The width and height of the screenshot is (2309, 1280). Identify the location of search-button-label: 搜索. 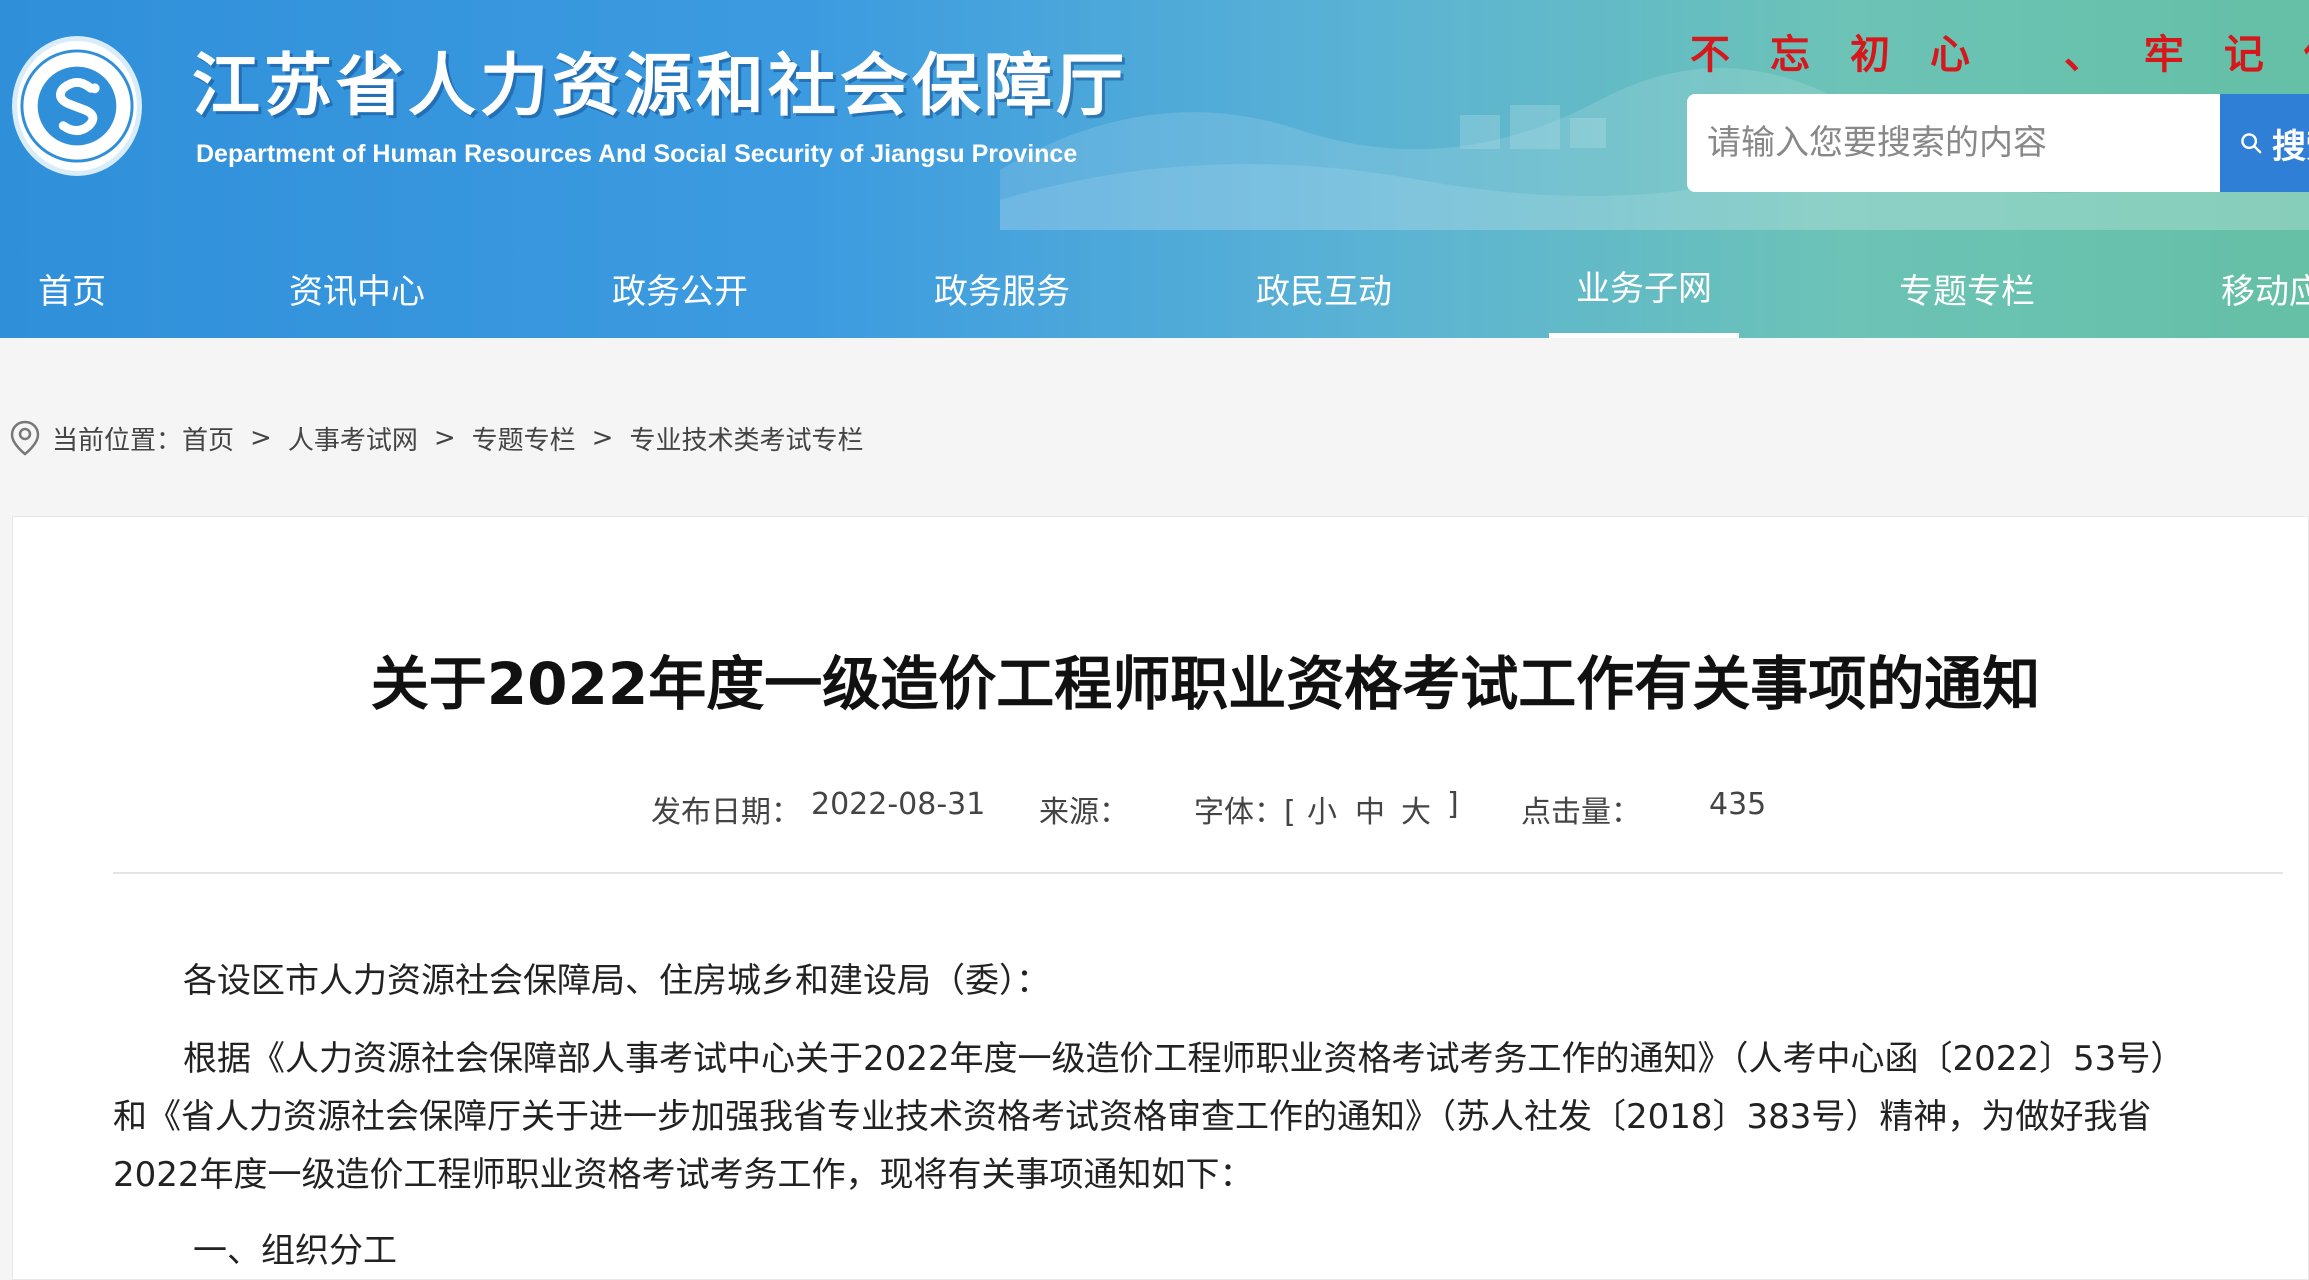
(2290, 146).